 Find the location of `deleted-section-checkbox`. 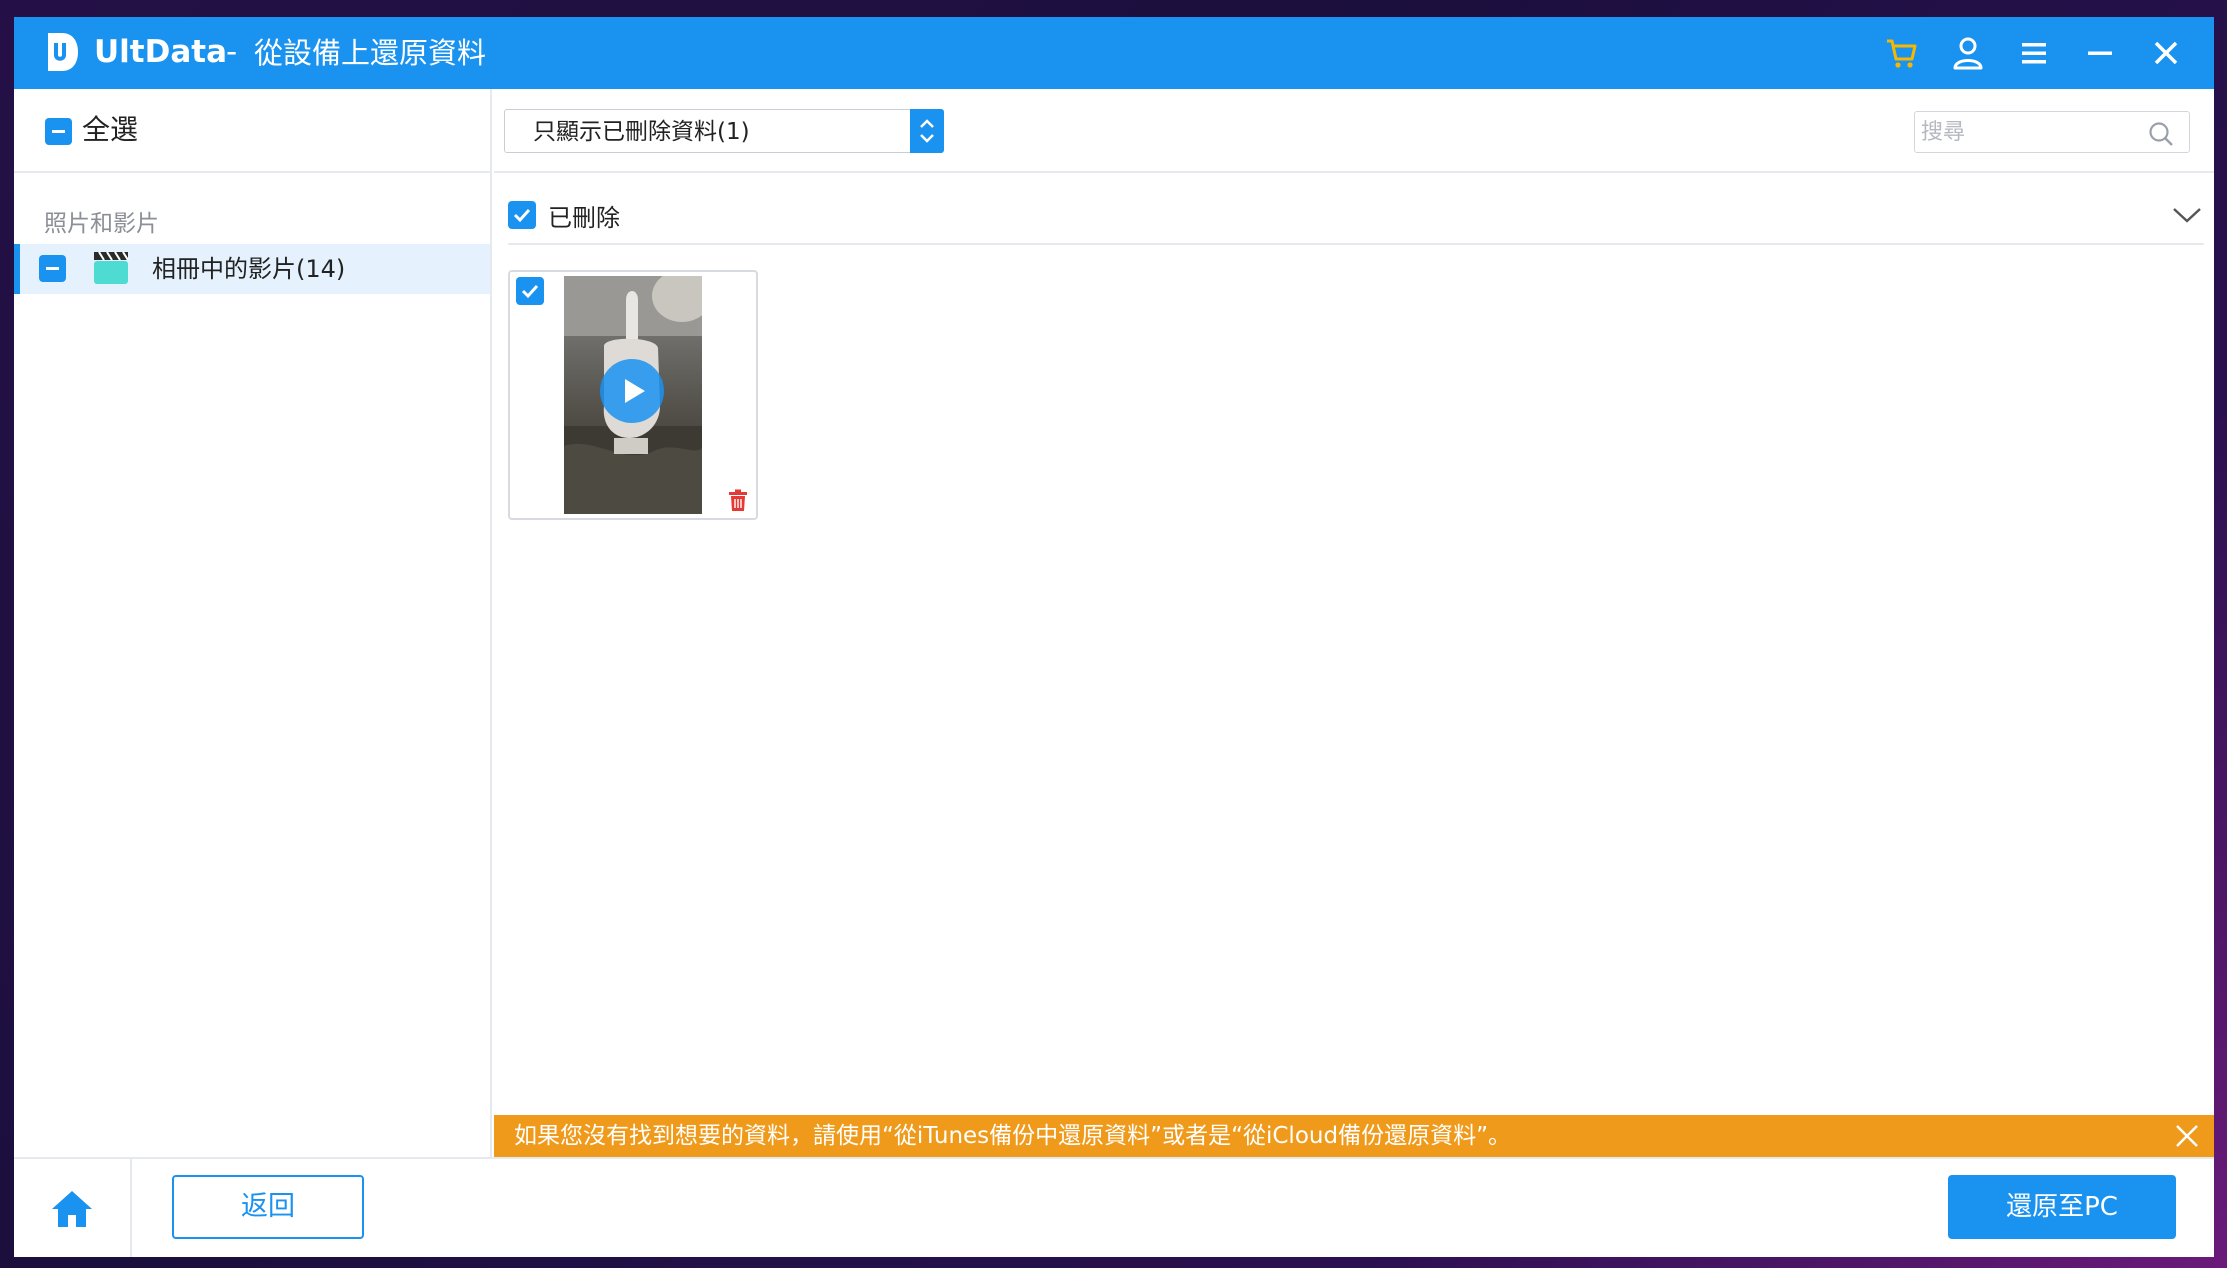

deleted-section-checkbox is located at coordinates (522, 215).